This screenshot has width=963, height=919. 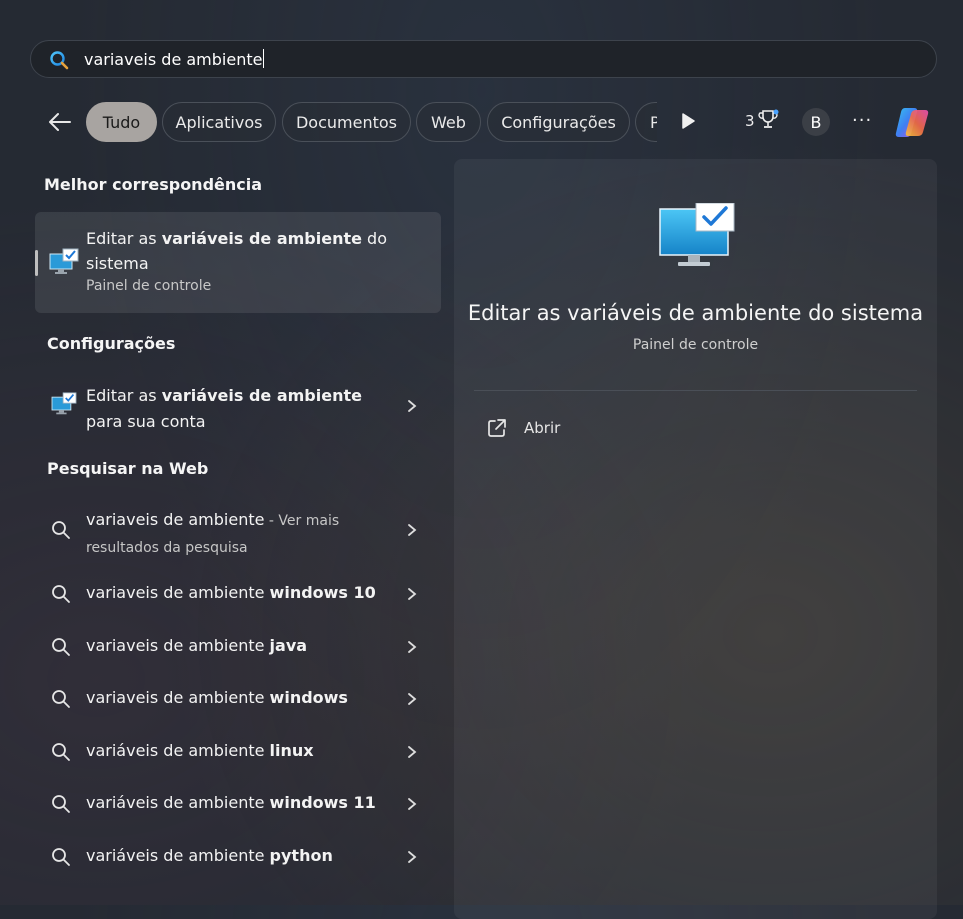 What do you see at coordinates (219, 122) in the screenshot?
I see `filter-tab-apps: Aplicativos` at bounding box center [219, 122].